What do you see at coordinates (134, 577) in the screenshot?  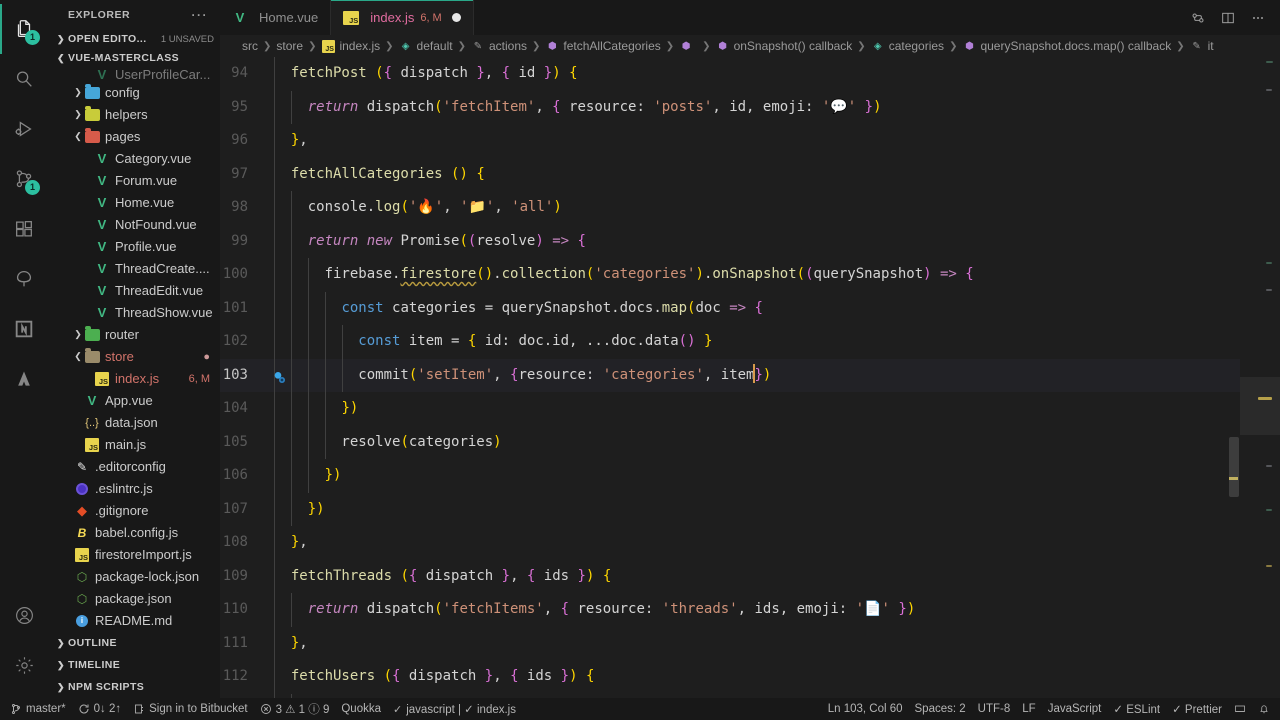 I see `tree-item: ⬡ package-lock.json` at bounding box center [134, 577].